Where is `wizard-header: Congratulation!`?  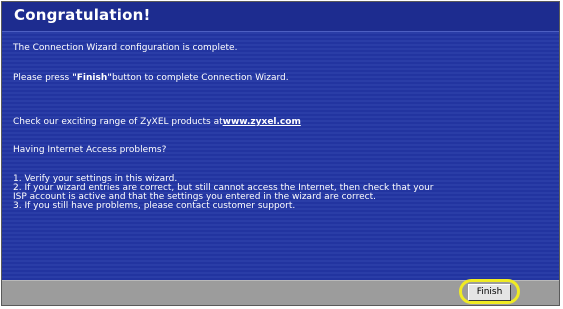 wizard-header: Congratulation! is located at coordinates (280, 17).